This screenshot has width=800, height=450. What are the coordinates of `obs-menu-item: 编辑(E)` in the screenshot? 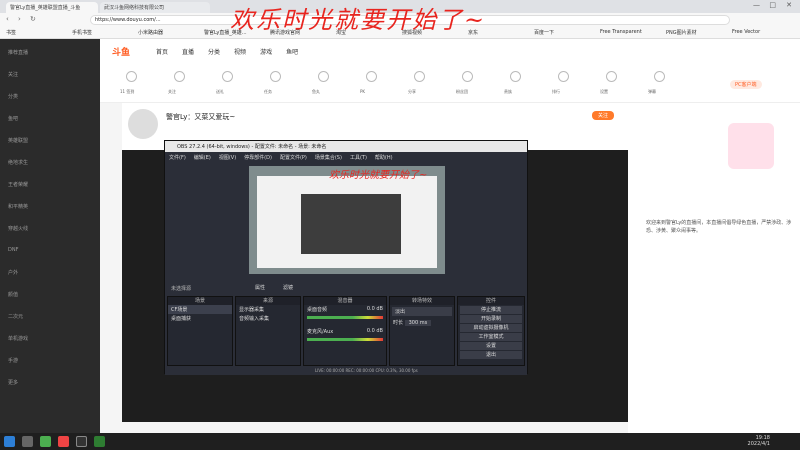 It's located at (202, 158).